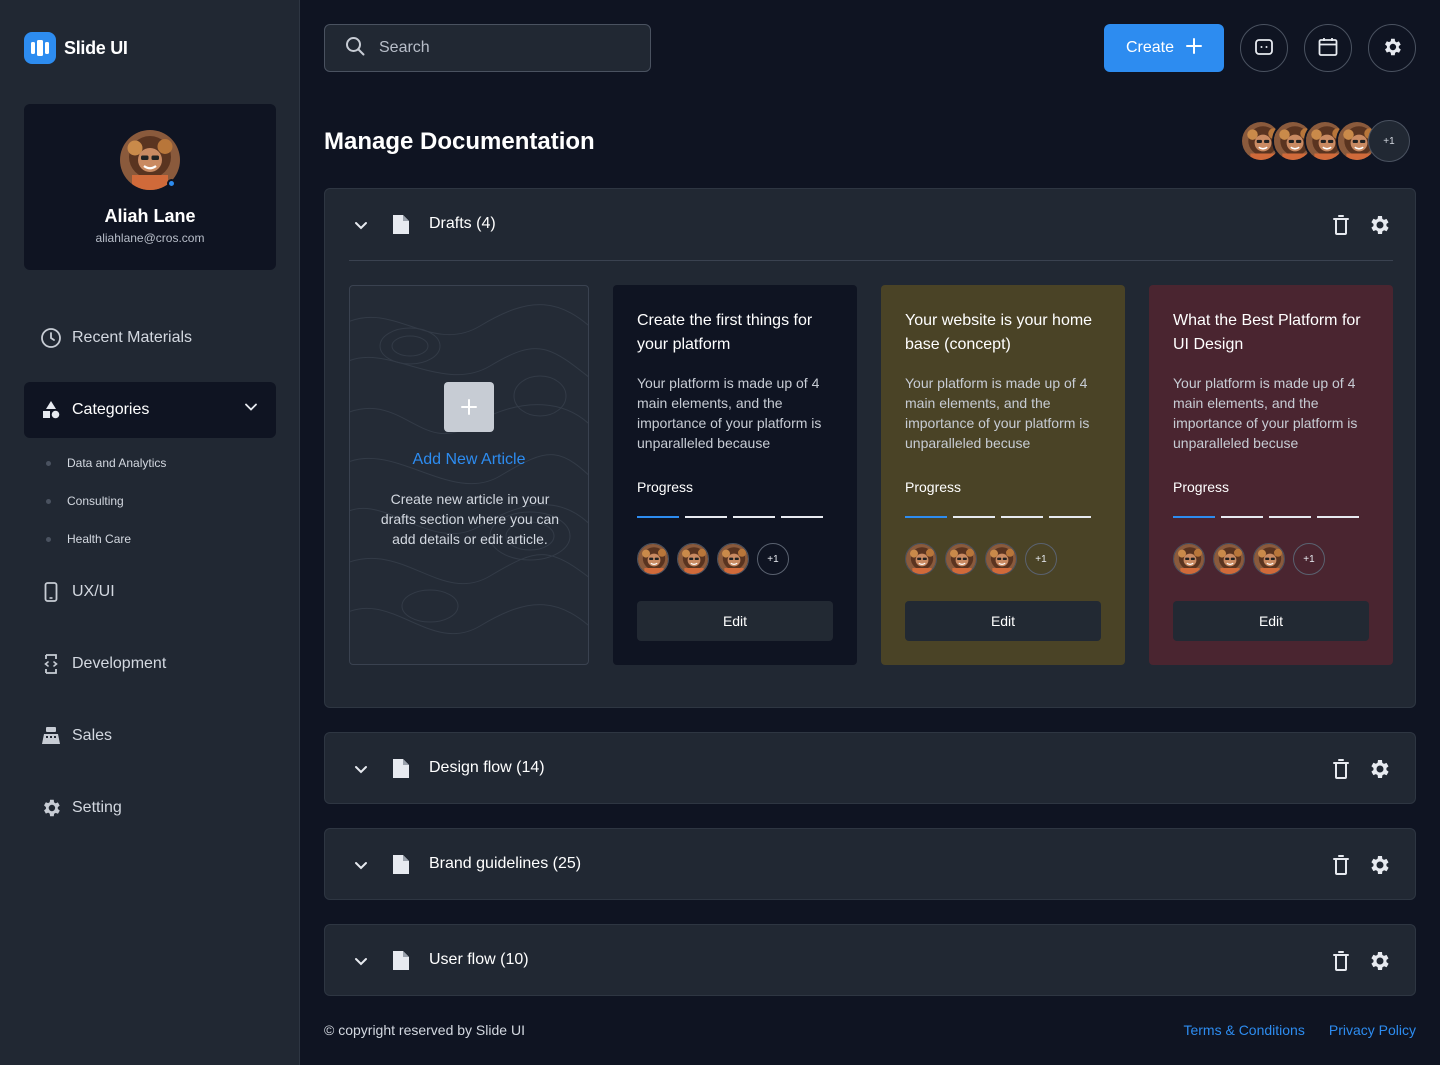 This screenshot has height=1065, width=1440. Describe the element at coordinates (51, 410) in the screenshot. I see `shapes-icon` at that location.